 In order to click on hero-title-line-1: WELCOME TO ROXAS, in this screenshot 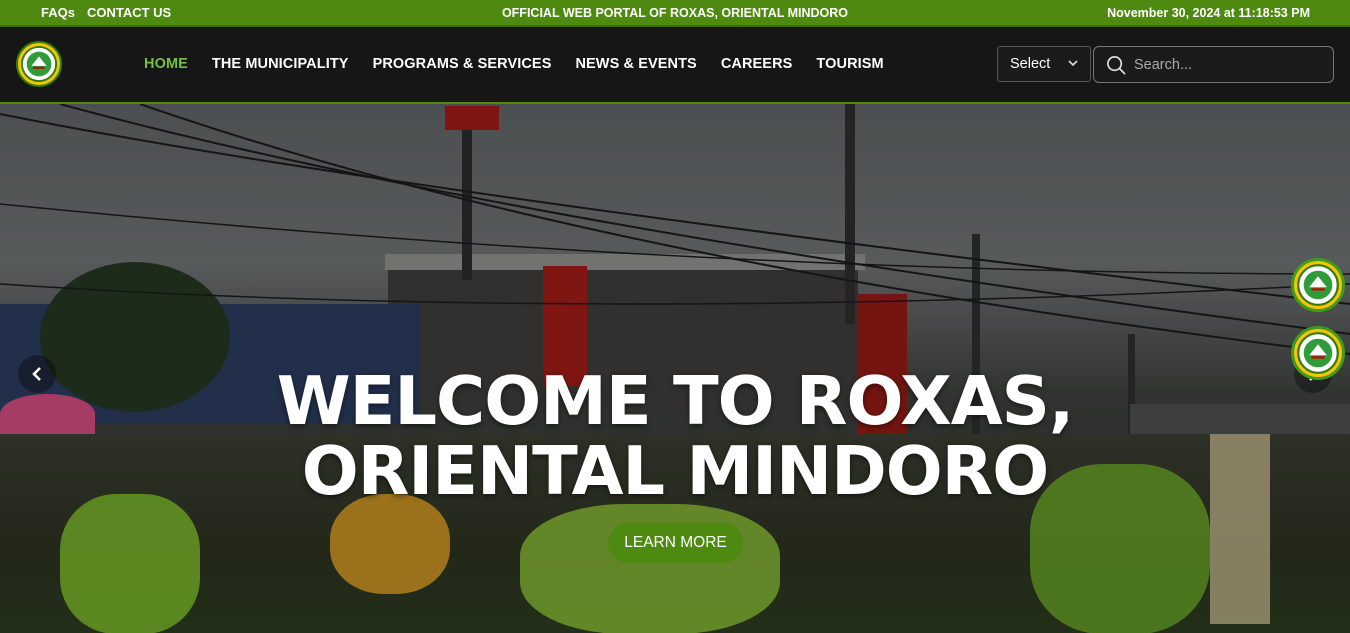, I will do `click(675, 401)`.